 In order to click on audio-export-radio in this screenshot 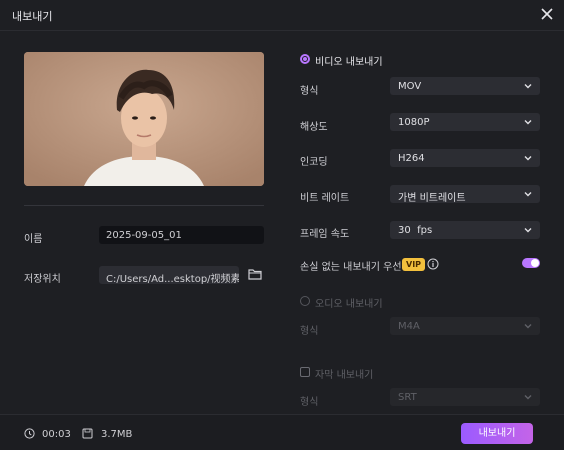, I will do `click(305, 301)`.